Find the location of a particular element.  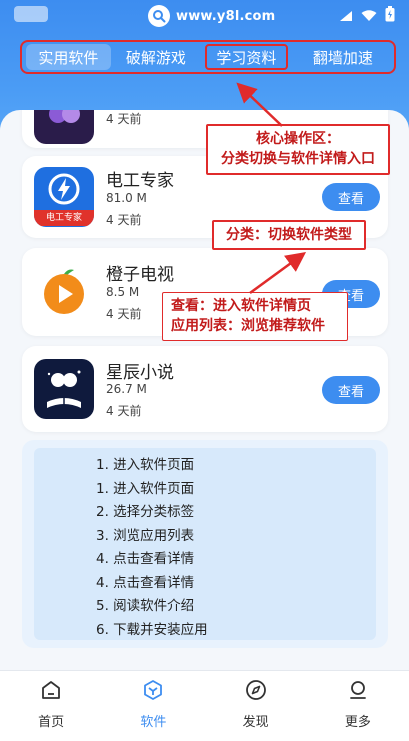

wifi-icon is located at coordinates (369, 16).